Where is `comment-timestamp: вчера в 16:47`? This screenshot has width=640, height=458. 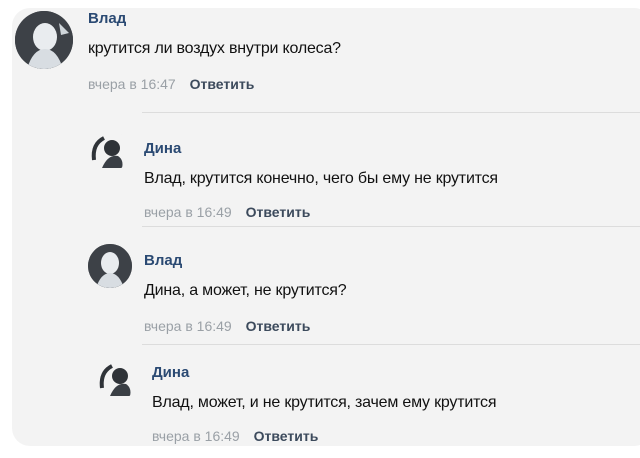 comment-timestamp: вчера в 16:47 is located at coordinates (132, 84).